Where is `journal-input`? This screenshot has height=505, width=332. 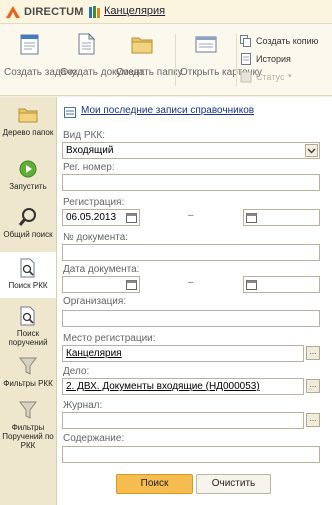
journal-input is located at coordinates (183, 420).